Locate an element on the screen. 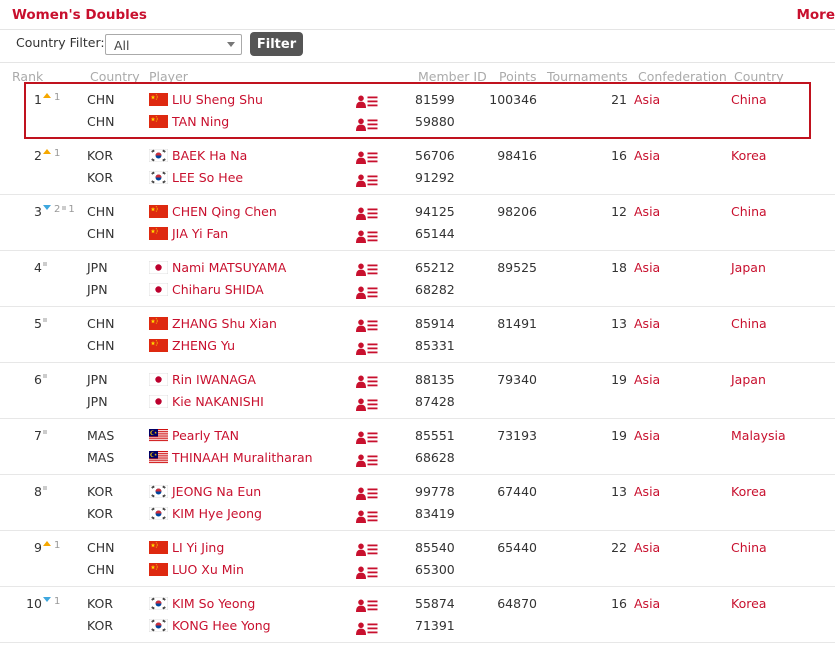  member-id: 65300 is located at coordinates (435, 569).